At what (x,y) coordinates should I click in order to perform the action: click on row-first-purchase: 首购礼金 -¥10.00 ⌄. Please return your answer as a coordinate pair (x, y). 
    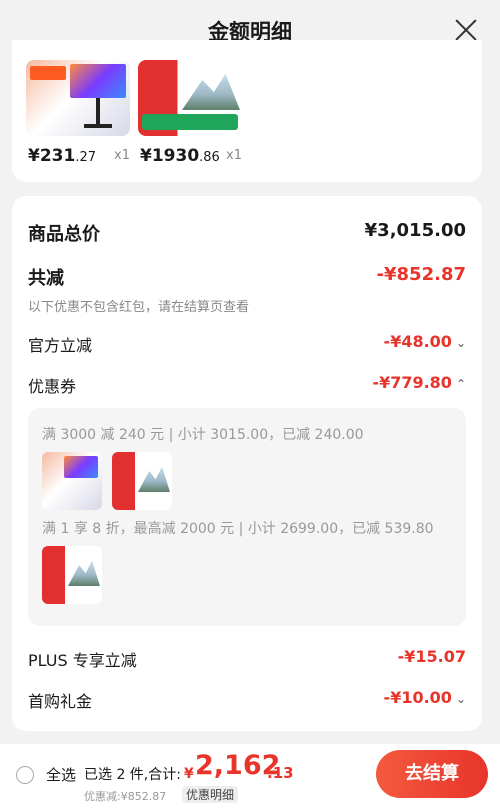
    Looking at the image, I should click on (247, 700).